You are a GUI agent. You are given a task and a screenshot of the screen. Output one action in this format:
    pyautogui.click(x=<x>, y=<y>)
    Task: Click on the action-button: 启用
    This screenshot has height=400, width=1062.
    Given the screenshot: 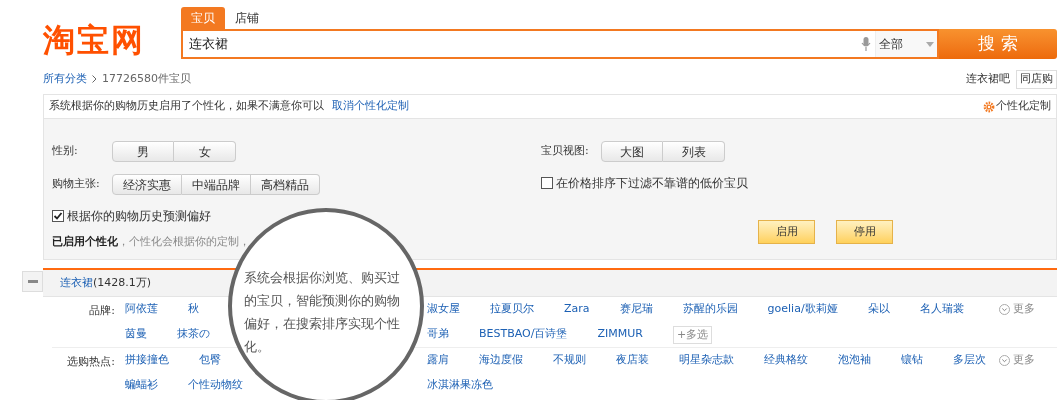 What is the action you would take?
    pyautogui.click(x=786, y=232)
    